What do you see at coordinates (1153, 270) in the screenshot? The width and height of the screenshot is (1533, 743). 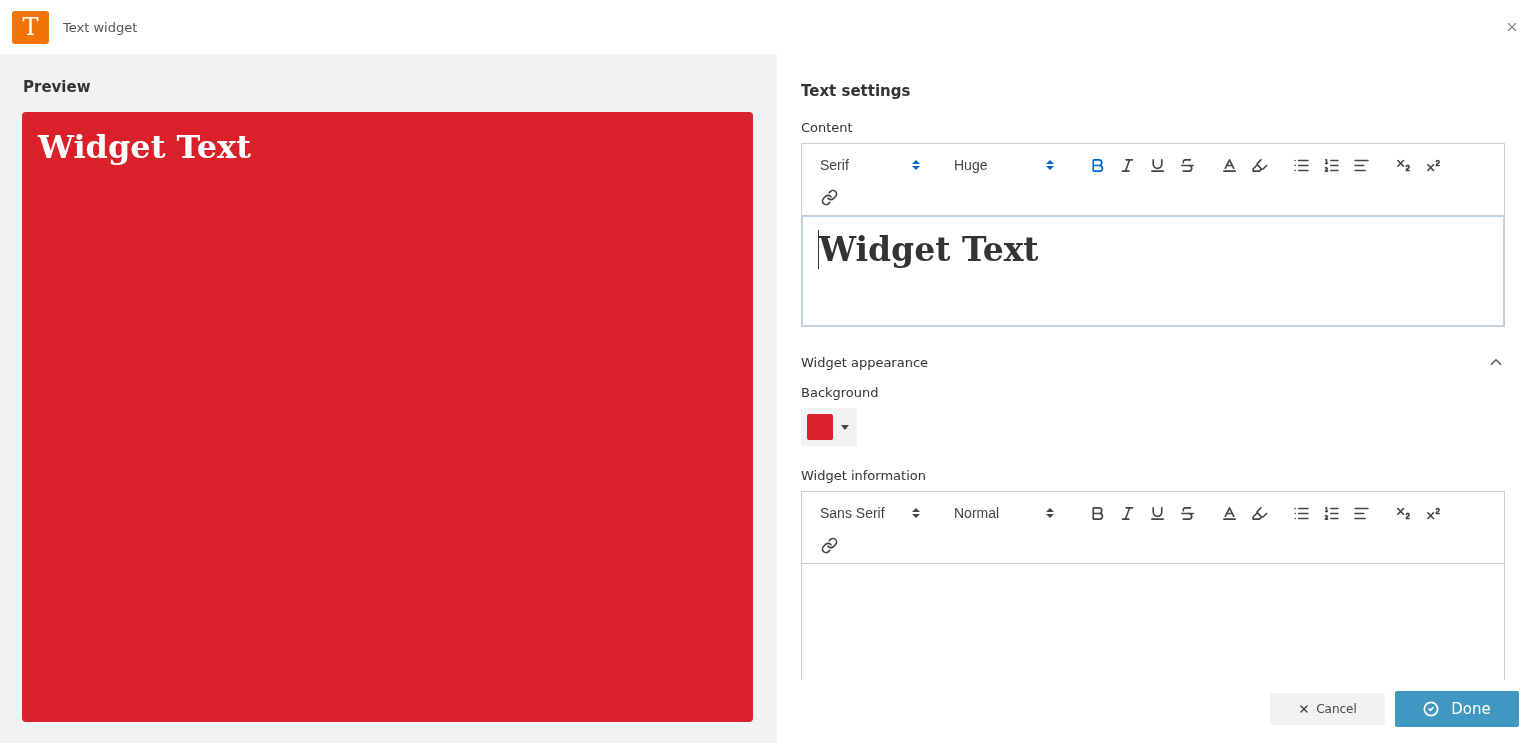 I see `content-editor: Widget Text` at bounding box center [1153, 270].